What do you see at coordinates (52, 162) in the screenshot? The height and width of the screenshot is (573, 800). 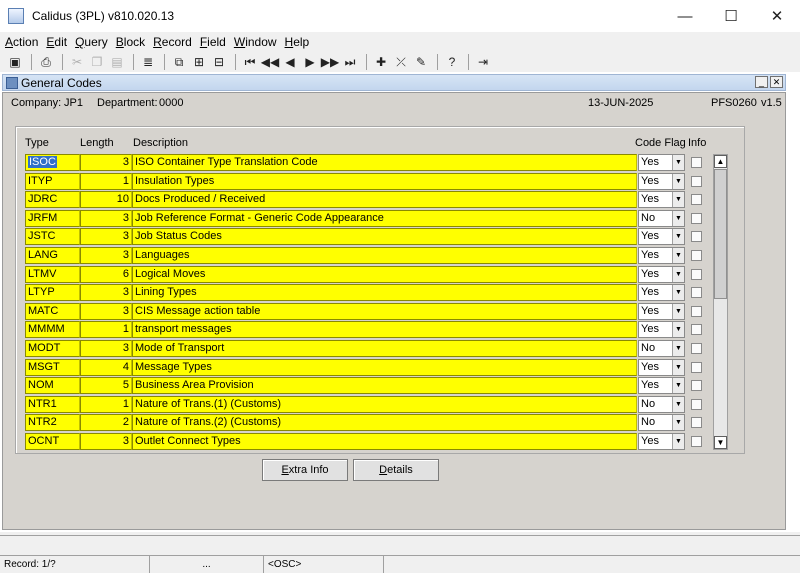 I see `type-cell: ISOC` at bounding box center [52, 162].